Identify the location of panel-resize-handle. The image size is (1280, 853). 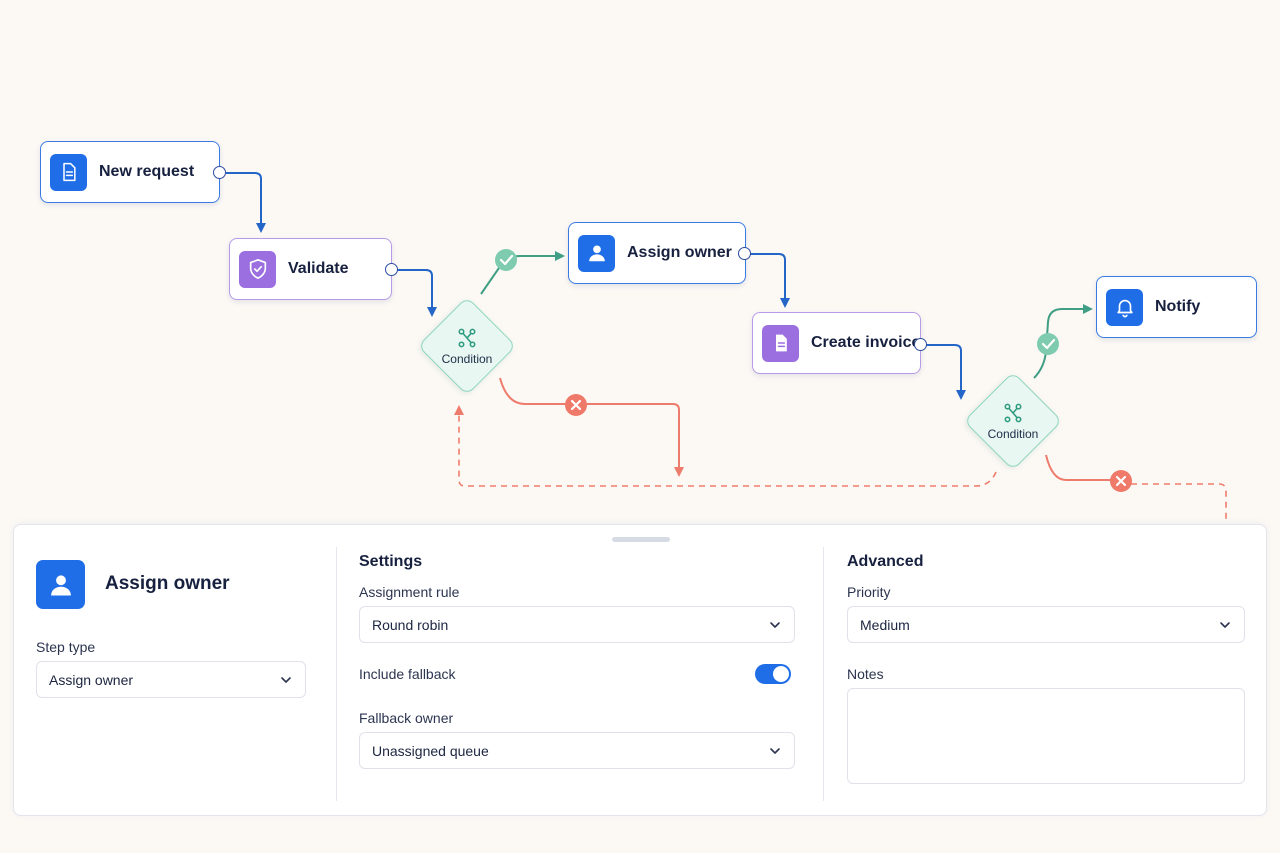
(641, 539).